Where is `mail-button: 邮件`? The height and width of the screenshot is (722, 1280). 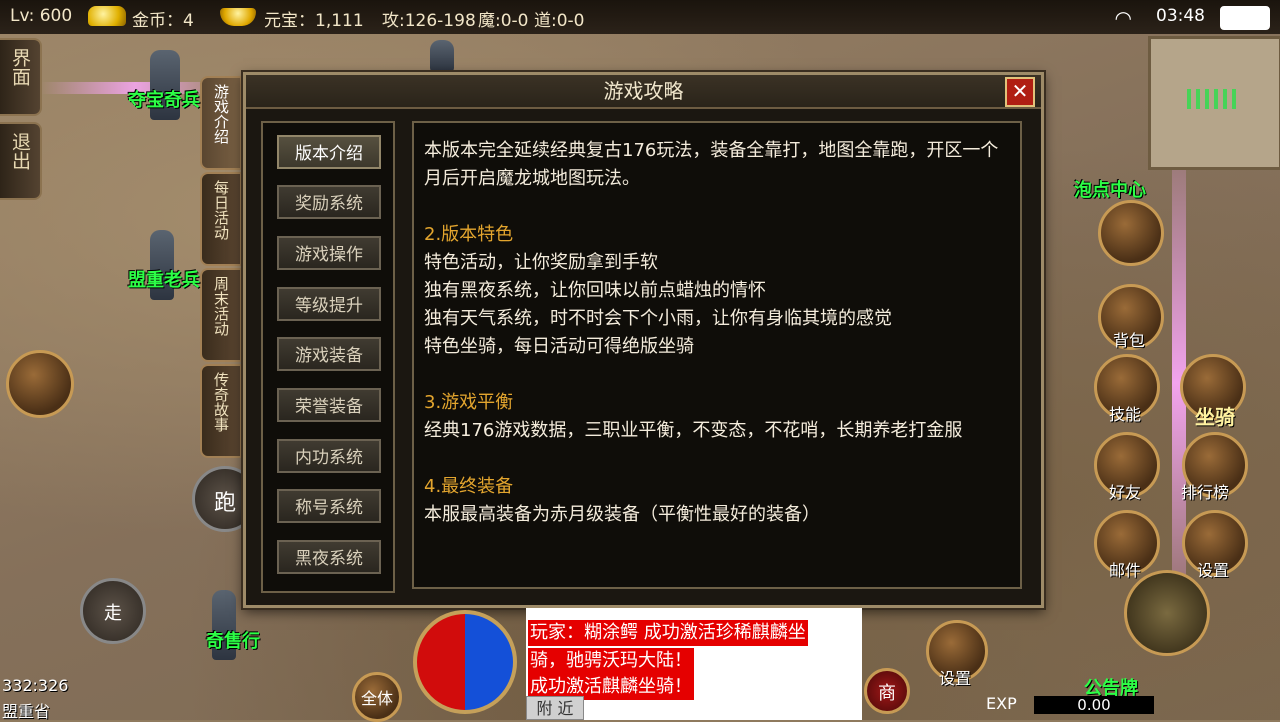 mail-button: 邮件 is located at coordinates (1127, 545).